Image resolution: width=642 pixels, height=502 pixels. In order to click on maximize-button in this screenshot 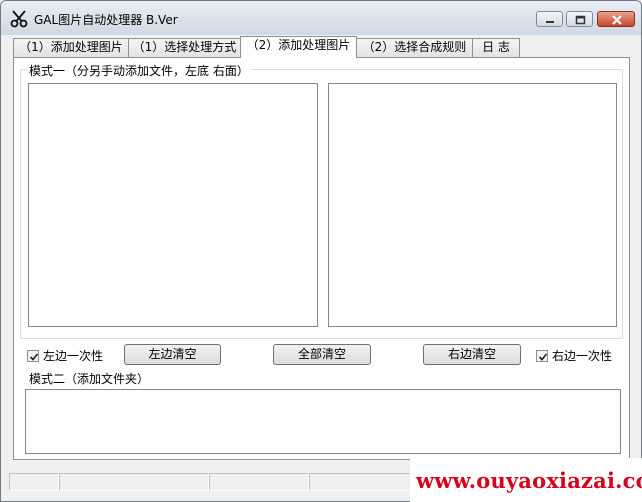, I will do `click(579, 19)`.